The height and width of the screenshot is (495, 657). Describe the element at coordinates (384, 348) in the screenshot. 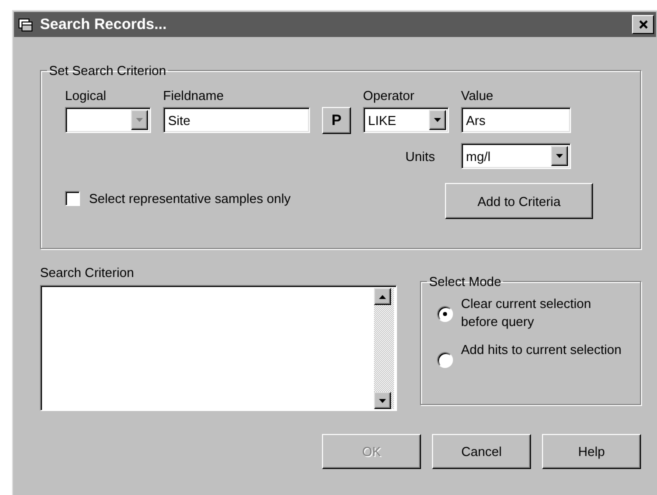

I see `scrollbar` at that location.